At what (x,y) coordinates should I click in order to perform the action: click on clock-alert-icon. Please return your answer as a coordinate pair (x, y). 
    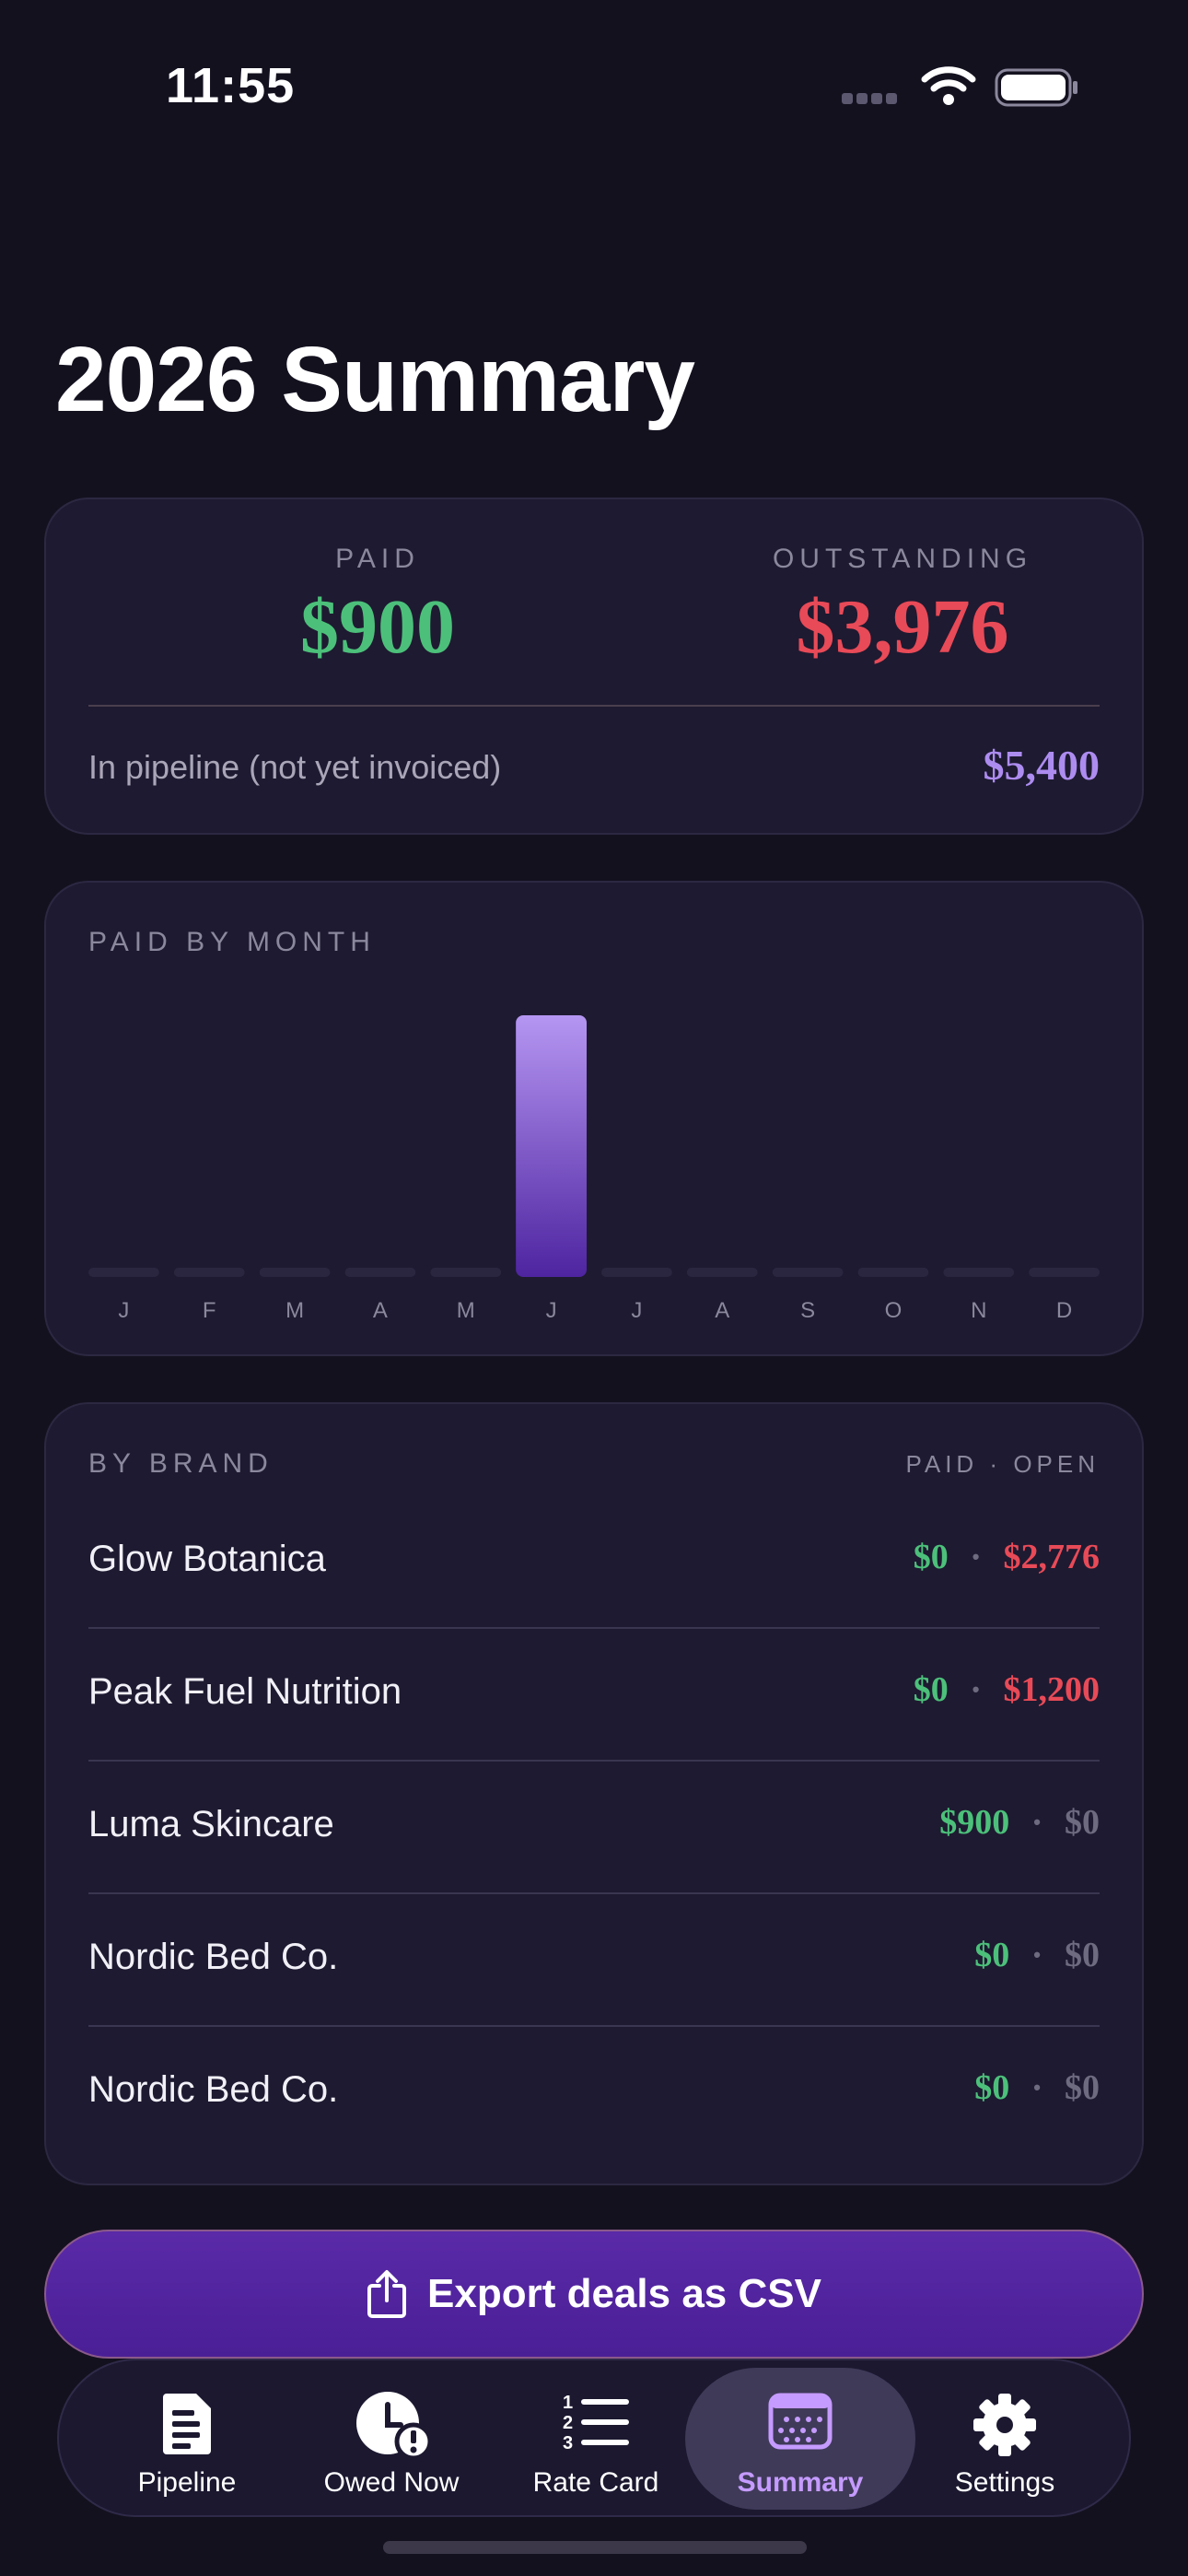
    Looking at the image, I should click on (393, 2425).